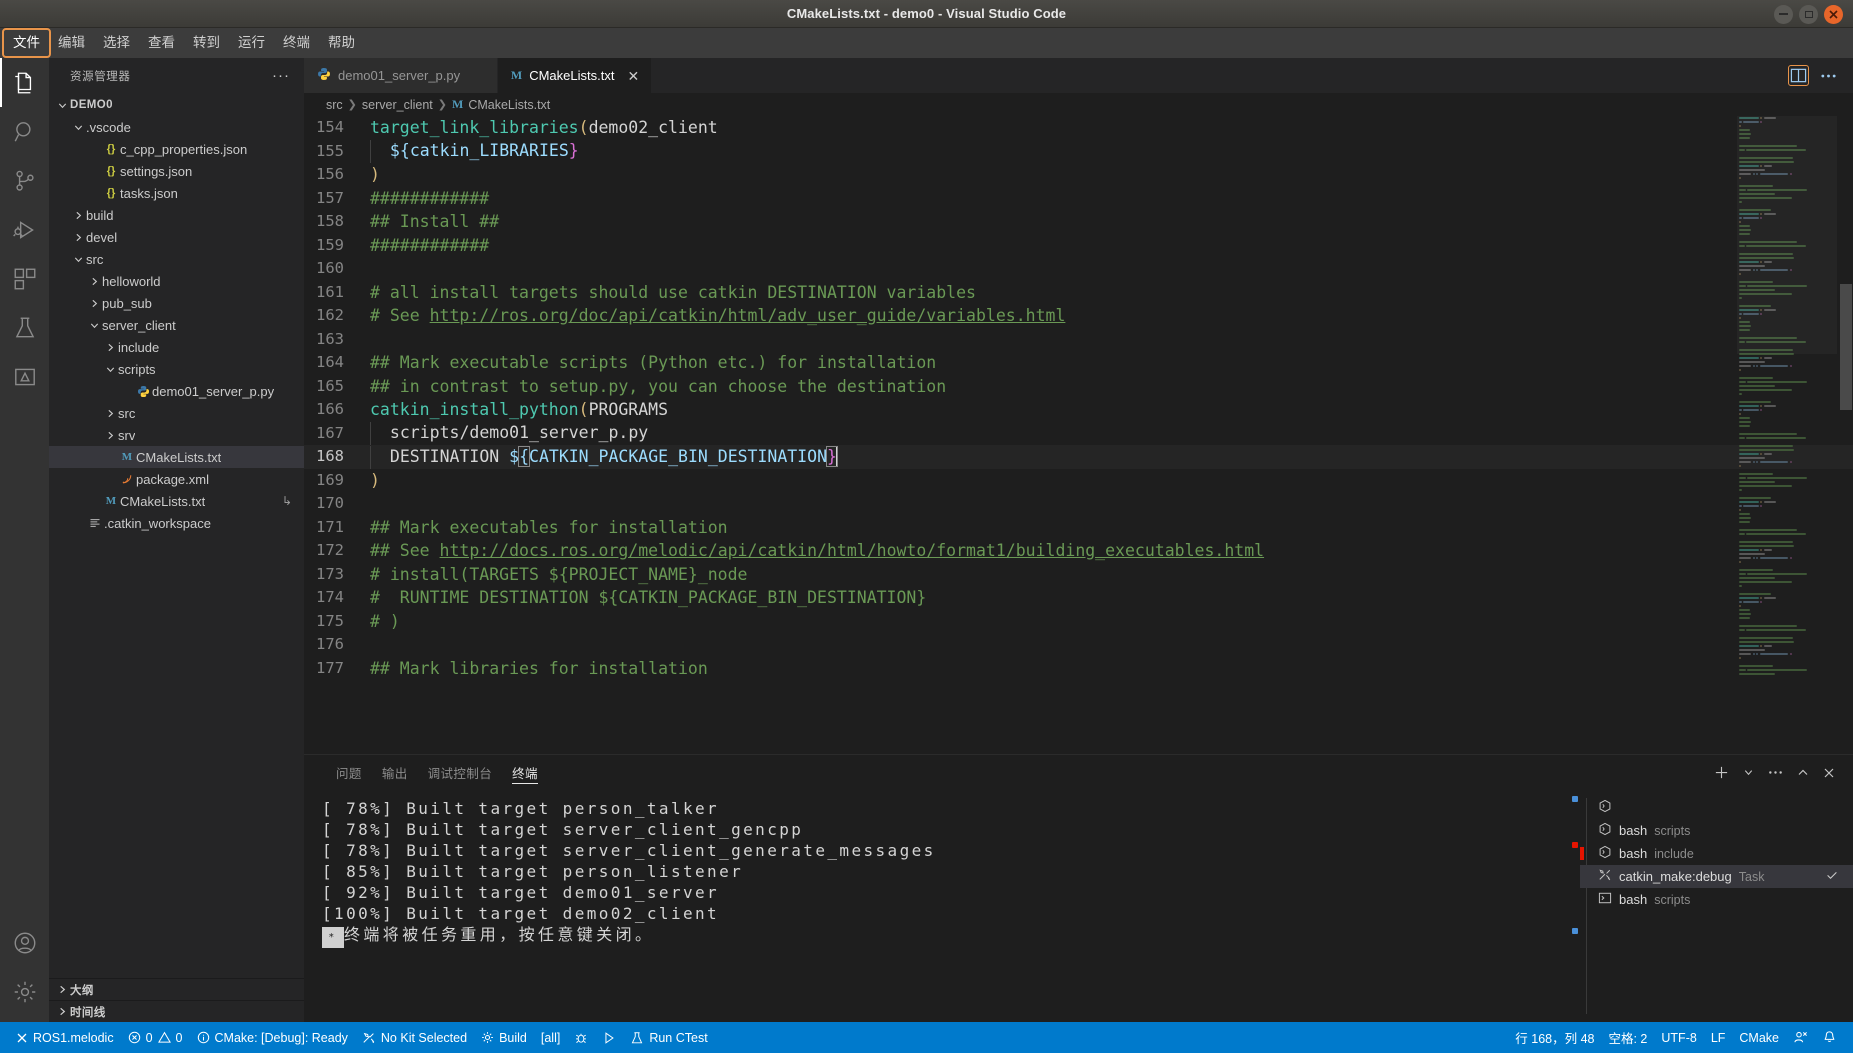  I want to click on tree-item-devel: devel, so click(176, 237).